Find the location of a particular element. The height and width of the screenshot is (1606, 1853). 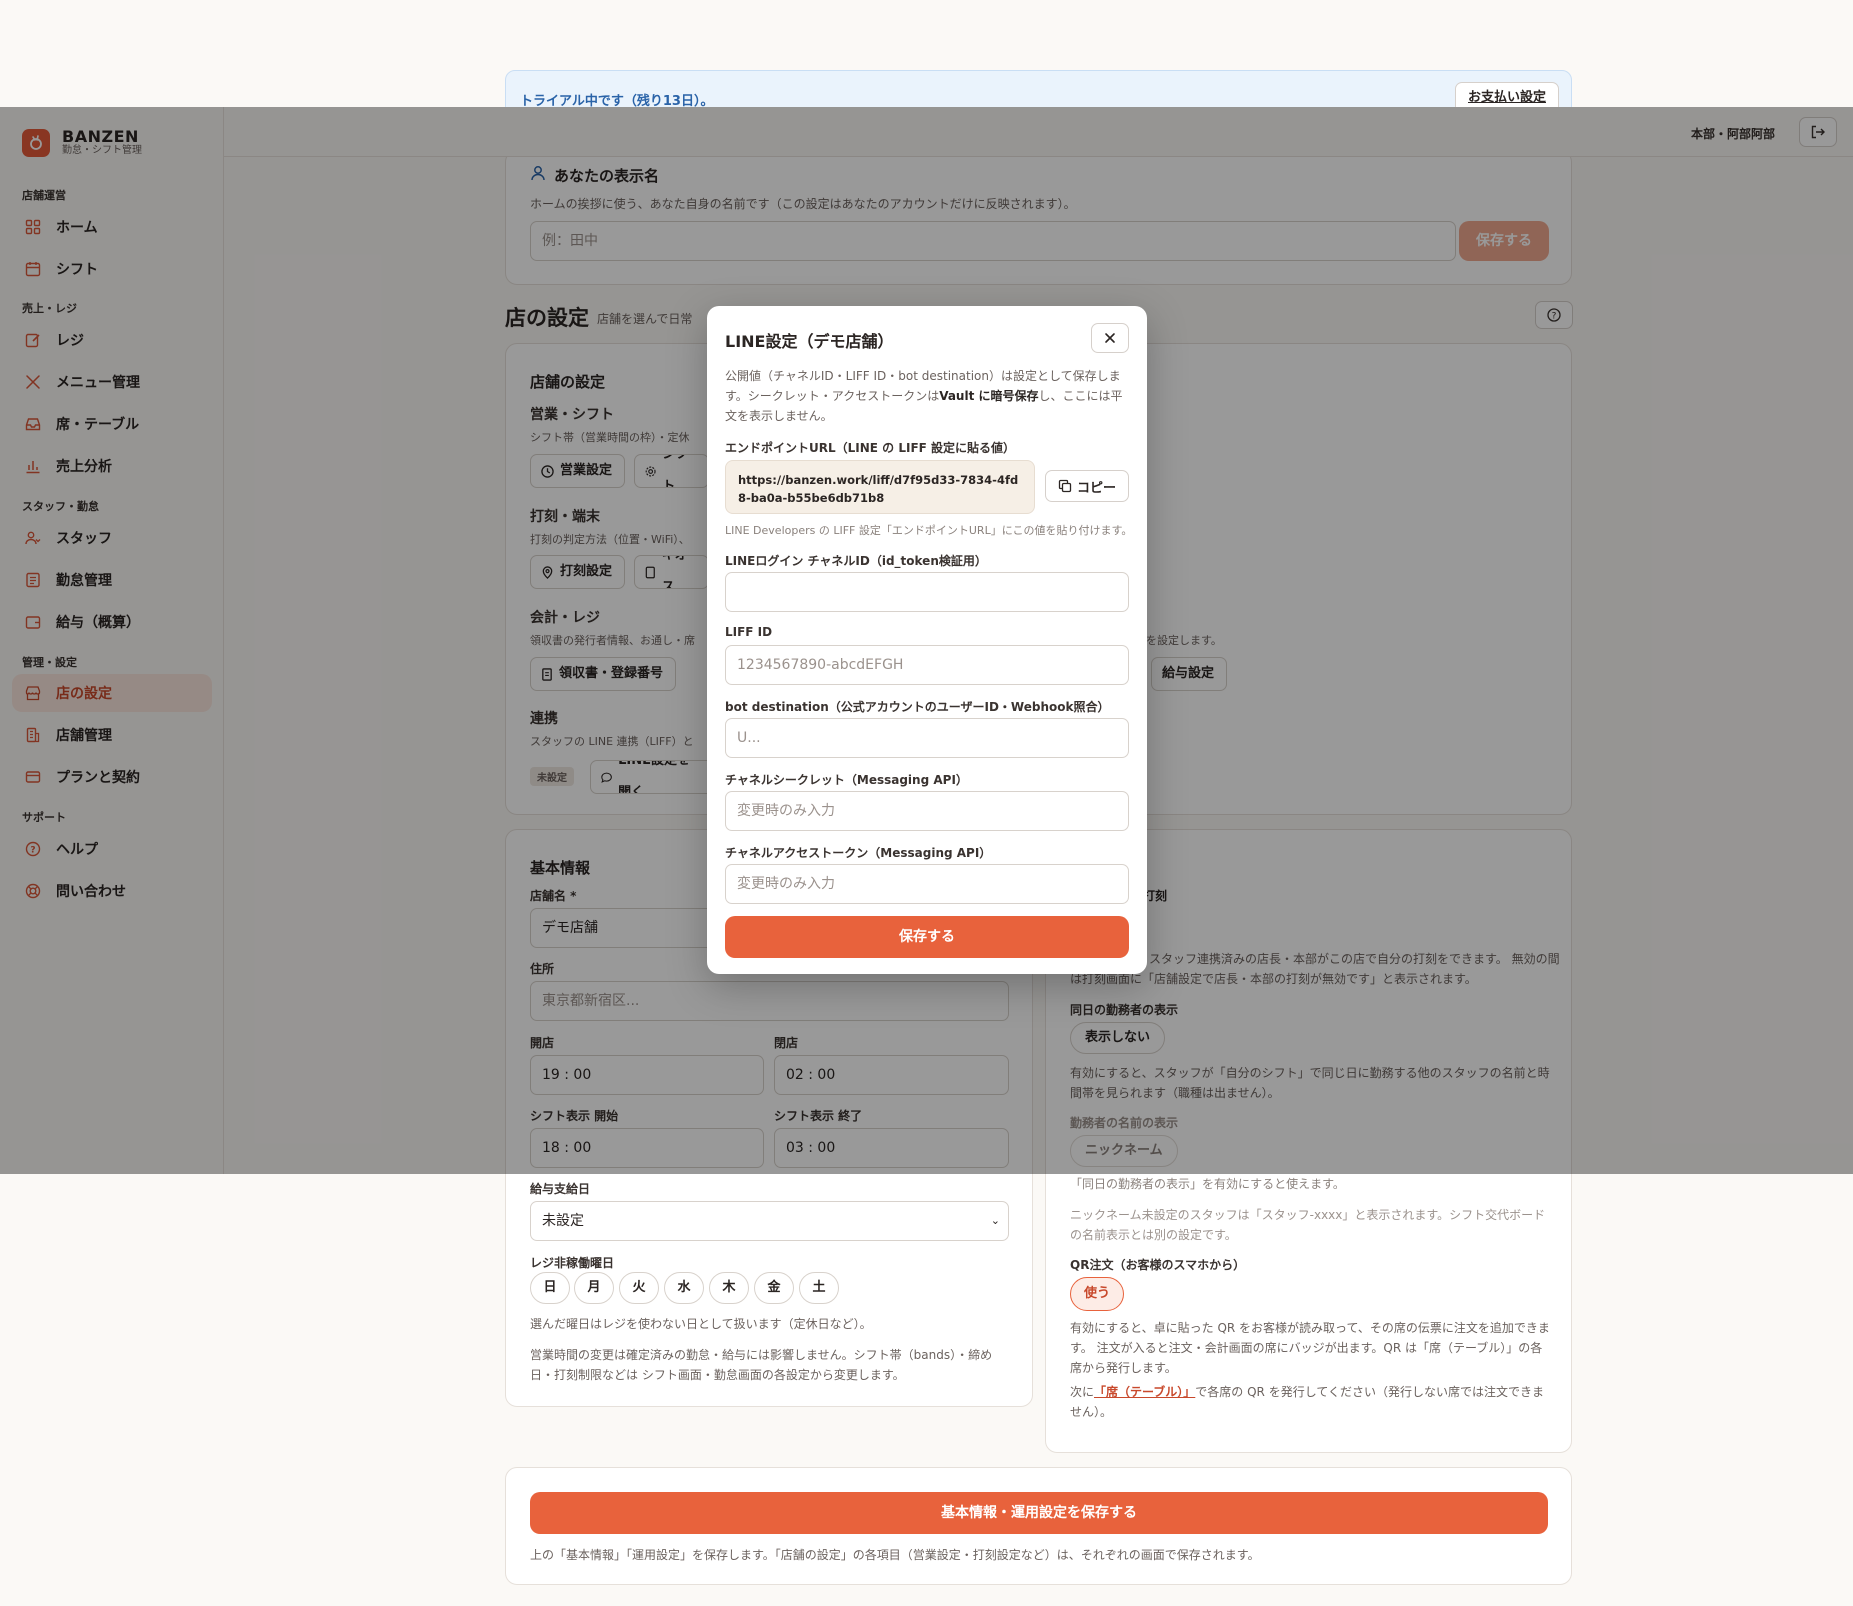

weekday-toggle-mon: 月 is located at coordinates (594, 1288).